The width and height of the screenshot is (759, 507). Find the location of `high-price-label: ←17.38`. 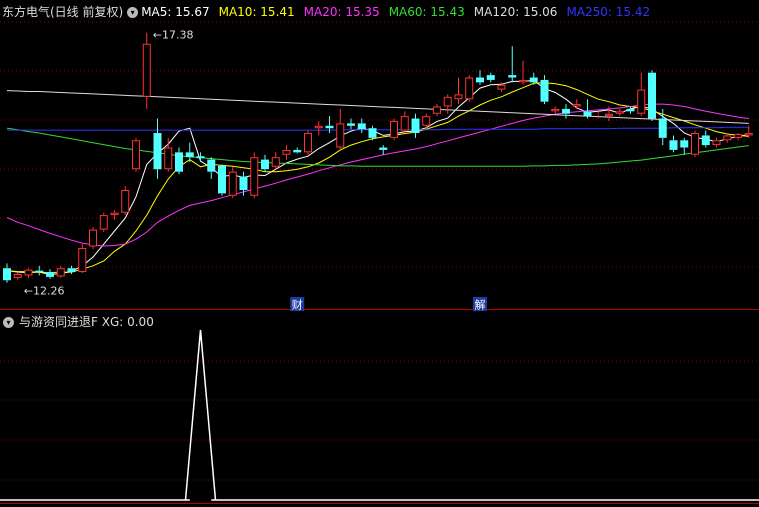

high-price-label: ←17.38 is located at coordinates (173, 35).